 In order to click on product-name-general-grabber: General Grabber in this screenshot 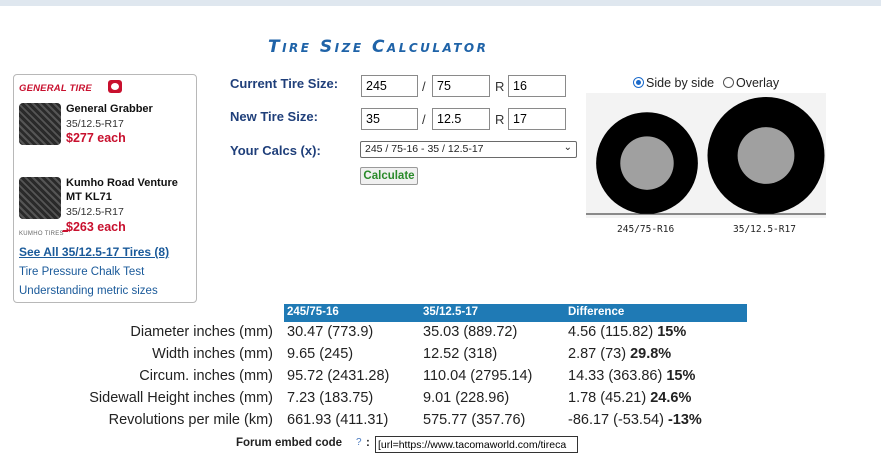, I will do `click(109, 109)`.